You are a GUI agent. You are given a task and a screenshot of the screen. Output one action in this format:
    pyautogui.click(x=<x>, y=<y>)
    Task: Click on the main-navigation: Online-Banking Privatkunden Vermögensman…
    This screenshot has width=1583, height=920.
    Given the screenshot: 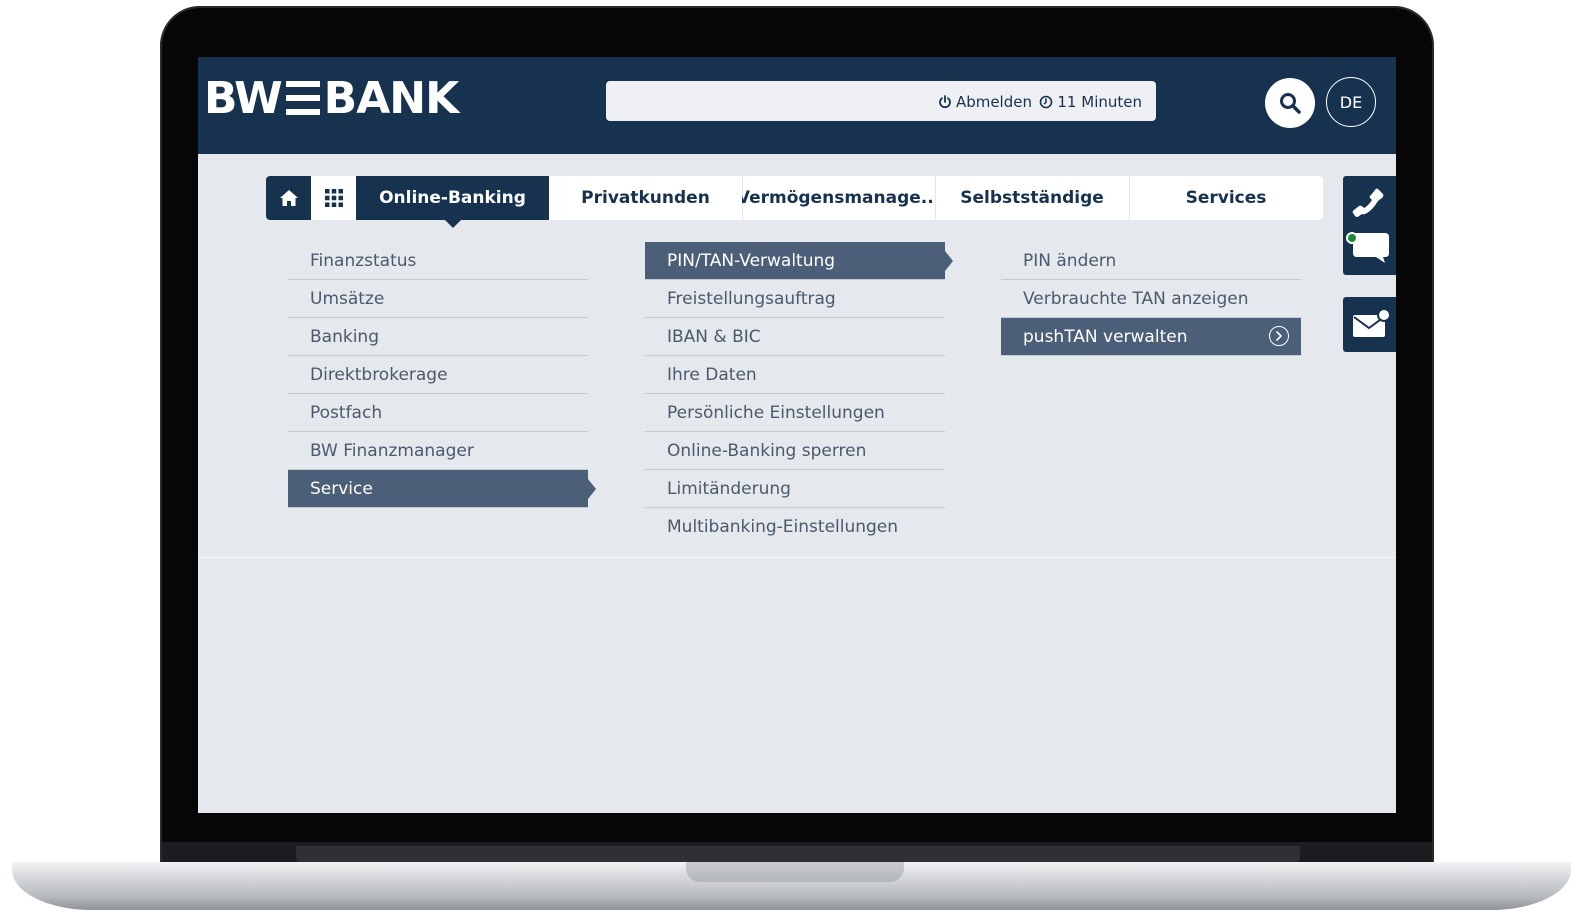 What is the action you would take?
    pyautogui.click(x=794, y=202)
    